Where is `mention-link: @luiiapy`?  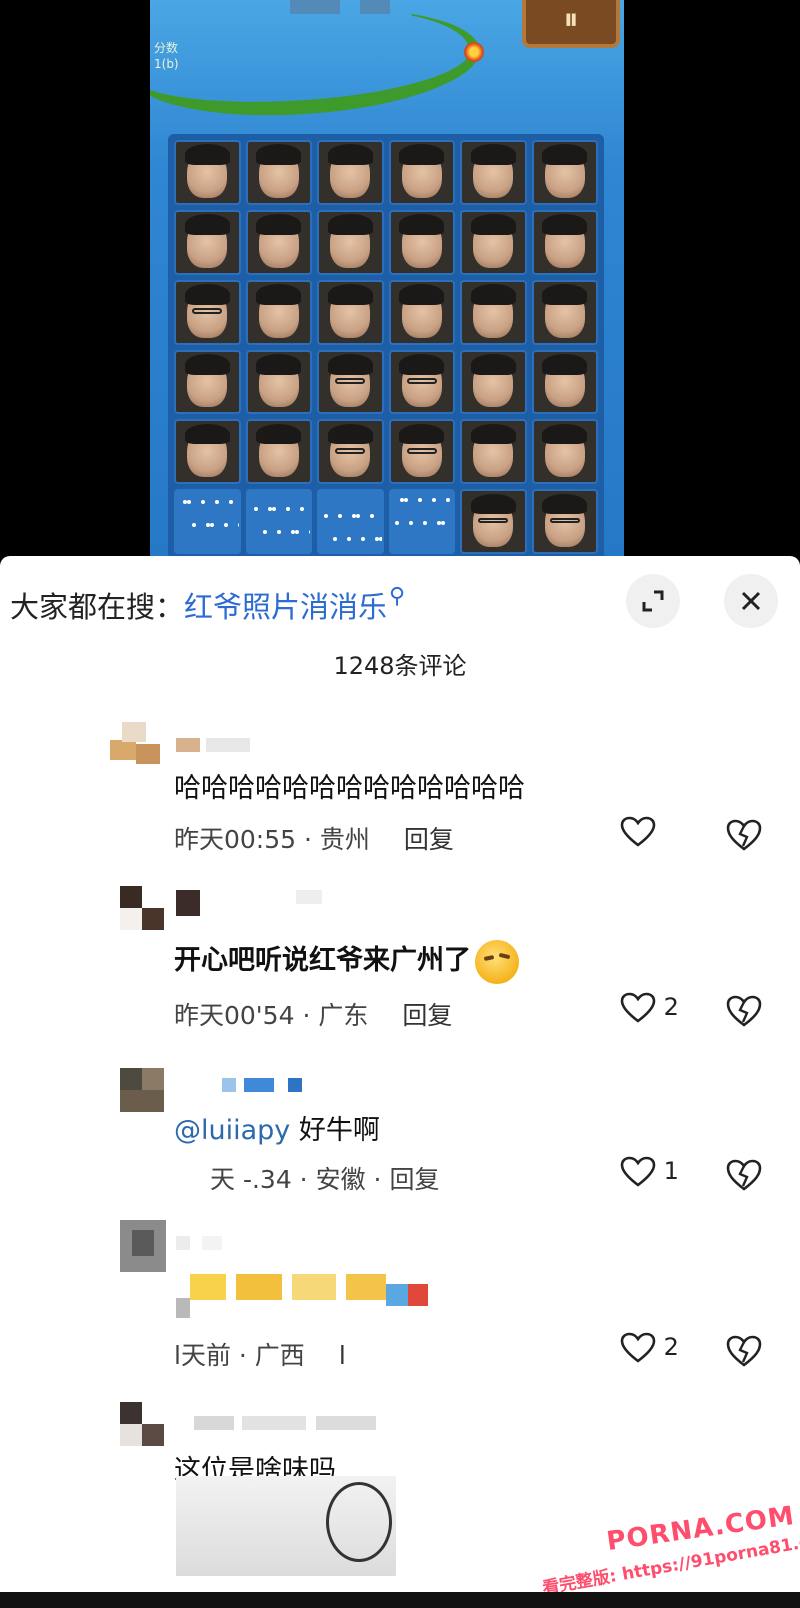 mention-link: @luiiapy is located at coordinates (232, 1130).